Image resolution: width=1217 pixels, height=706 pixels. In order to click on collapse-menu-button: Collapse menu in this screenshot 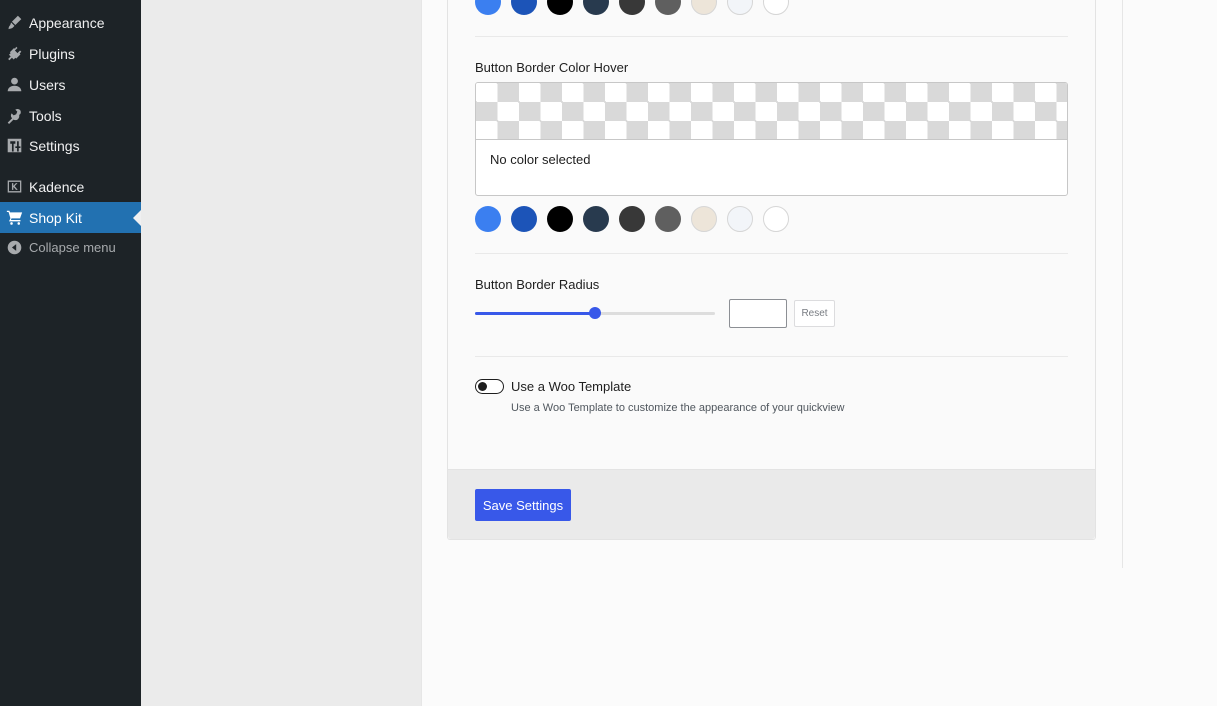, I will do `click(70, 247)`.